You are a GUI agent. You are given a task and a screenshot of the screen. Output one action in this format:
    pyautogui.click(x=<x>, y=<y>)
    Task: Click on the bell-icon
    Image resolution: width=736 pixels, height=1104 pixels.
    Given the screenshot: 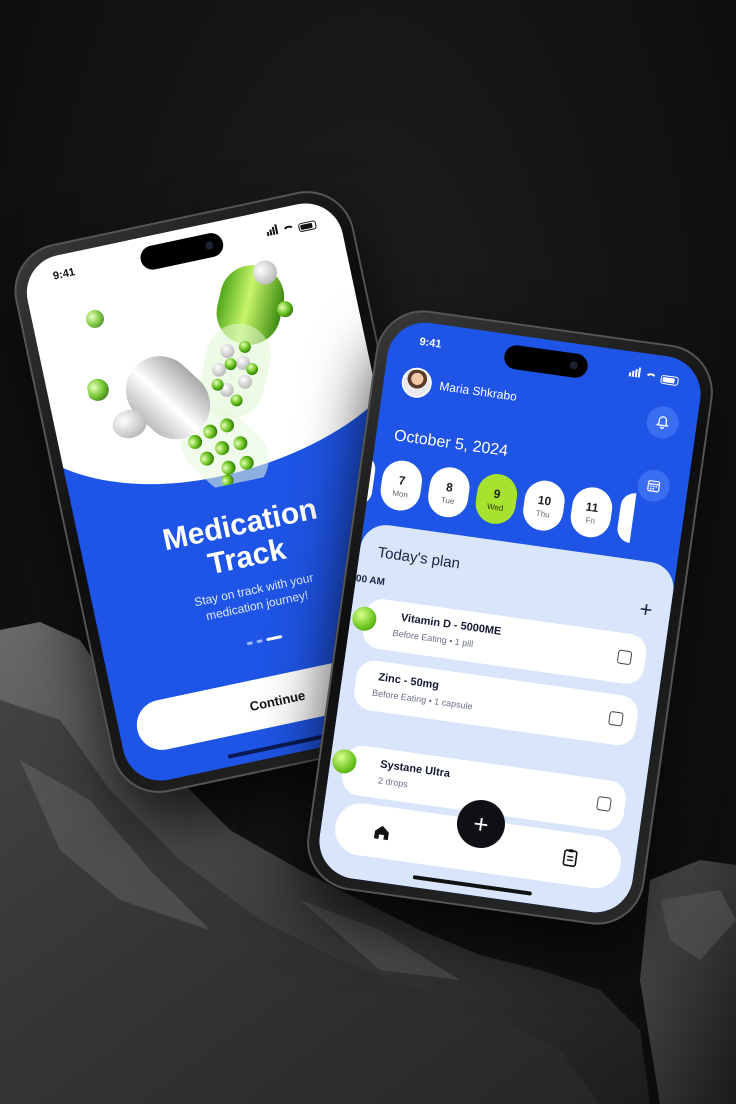 What is the action you would take?
    pyautogui.click(x=662, y=422)
    